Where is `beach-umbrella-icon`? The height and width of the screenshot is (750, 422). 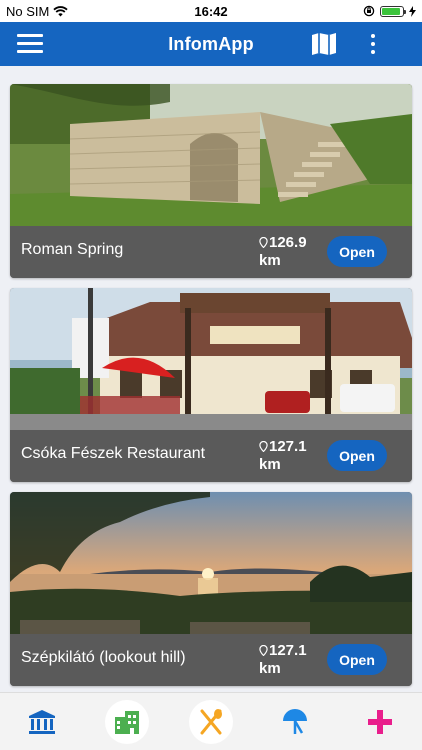
beach-umbrella-icon is located at coordinates (295, 722).